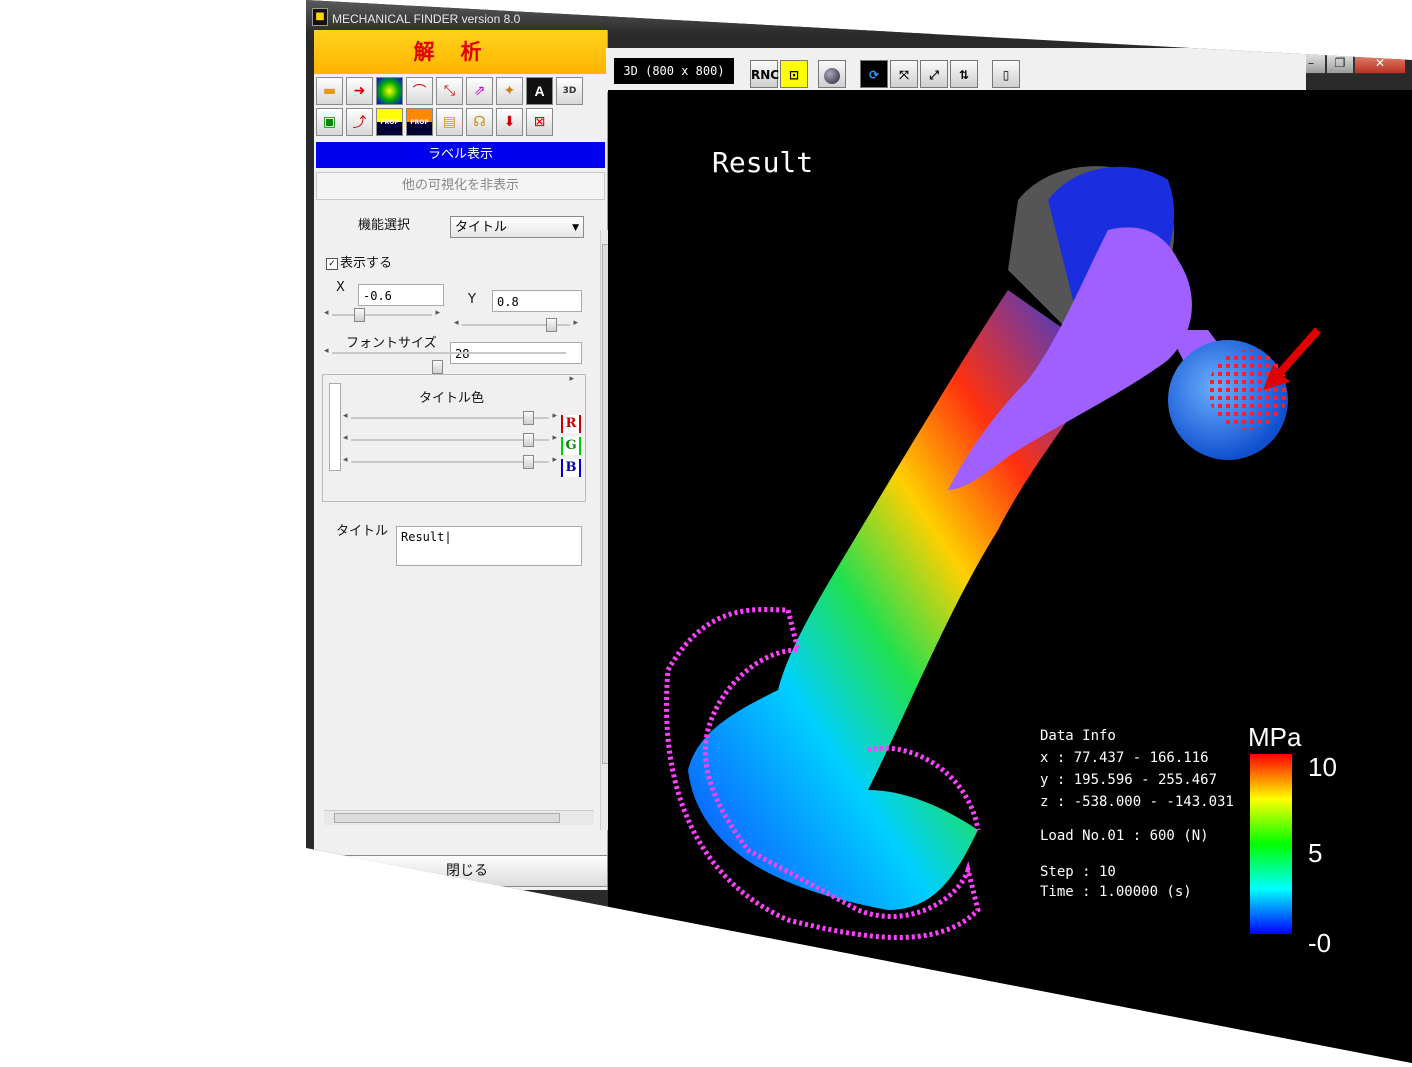 The image size is (1412, 1067). I want to click on zoom-region-icon: ⤧, so click(904, 74).